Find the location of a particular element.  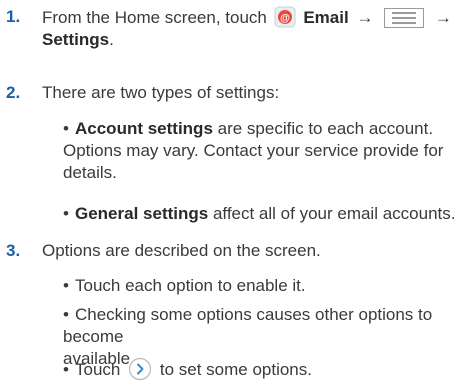

bullet-text: details. is located at coordinates (90, 172).